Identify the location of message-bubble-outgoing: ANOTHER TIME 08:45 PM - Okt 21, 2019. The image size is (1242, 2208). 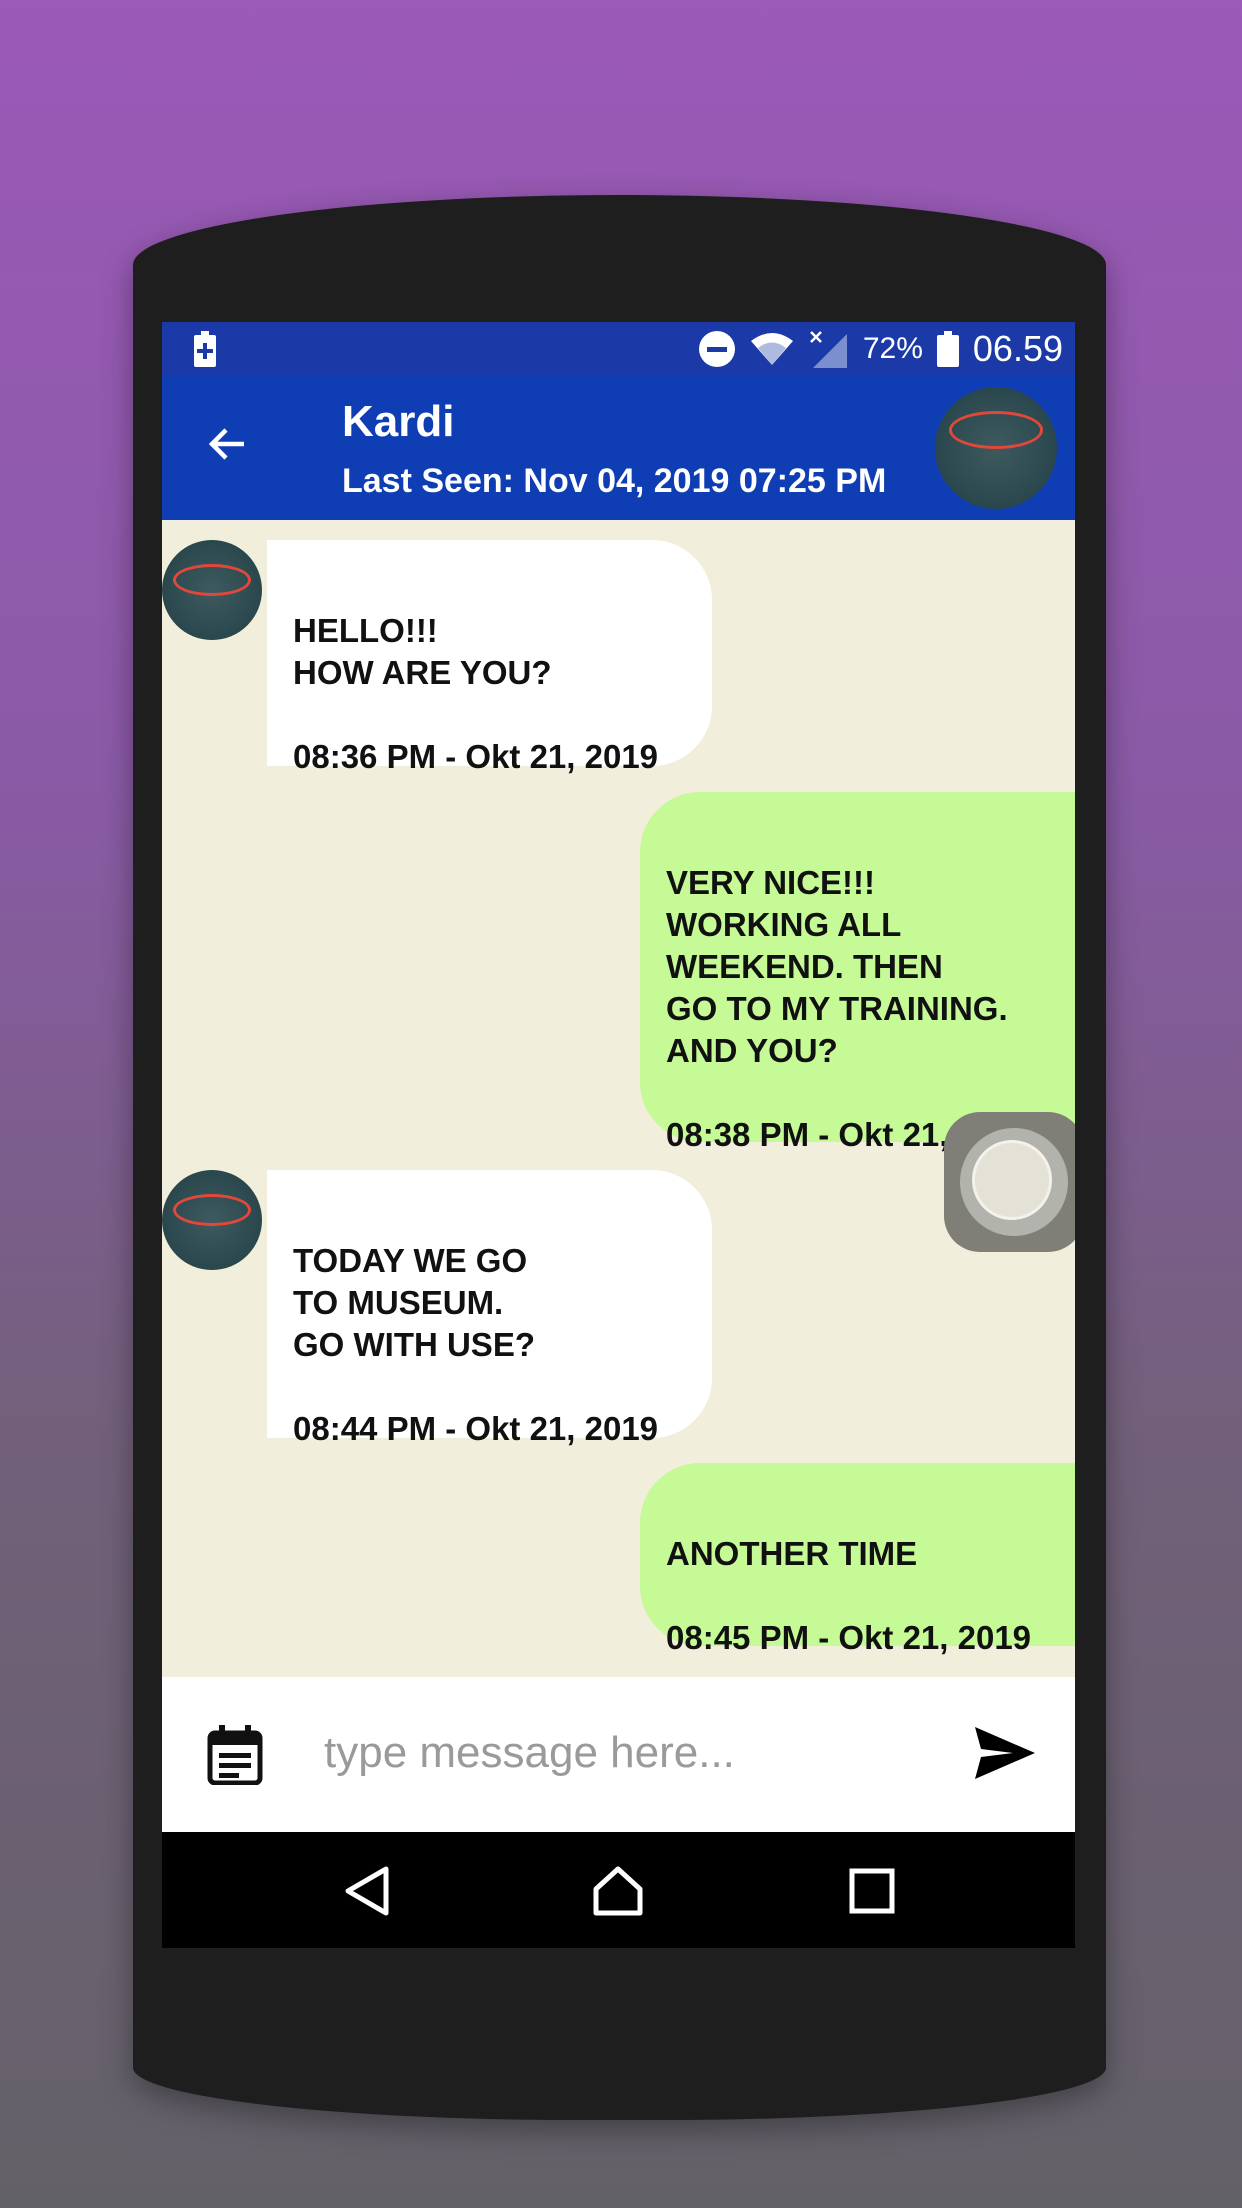
(857, 1559).